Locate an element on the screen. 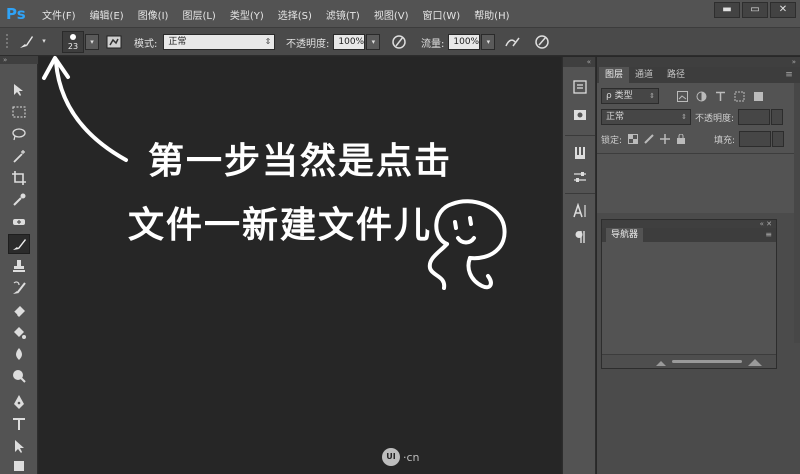  watermark: UI ·cn is located at coordinates (401, 457).